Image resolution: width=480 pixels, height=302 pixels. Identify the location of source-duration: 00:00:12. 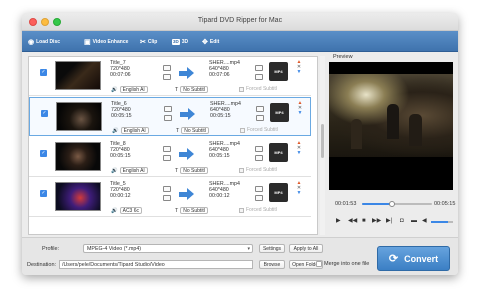
(120, 196).